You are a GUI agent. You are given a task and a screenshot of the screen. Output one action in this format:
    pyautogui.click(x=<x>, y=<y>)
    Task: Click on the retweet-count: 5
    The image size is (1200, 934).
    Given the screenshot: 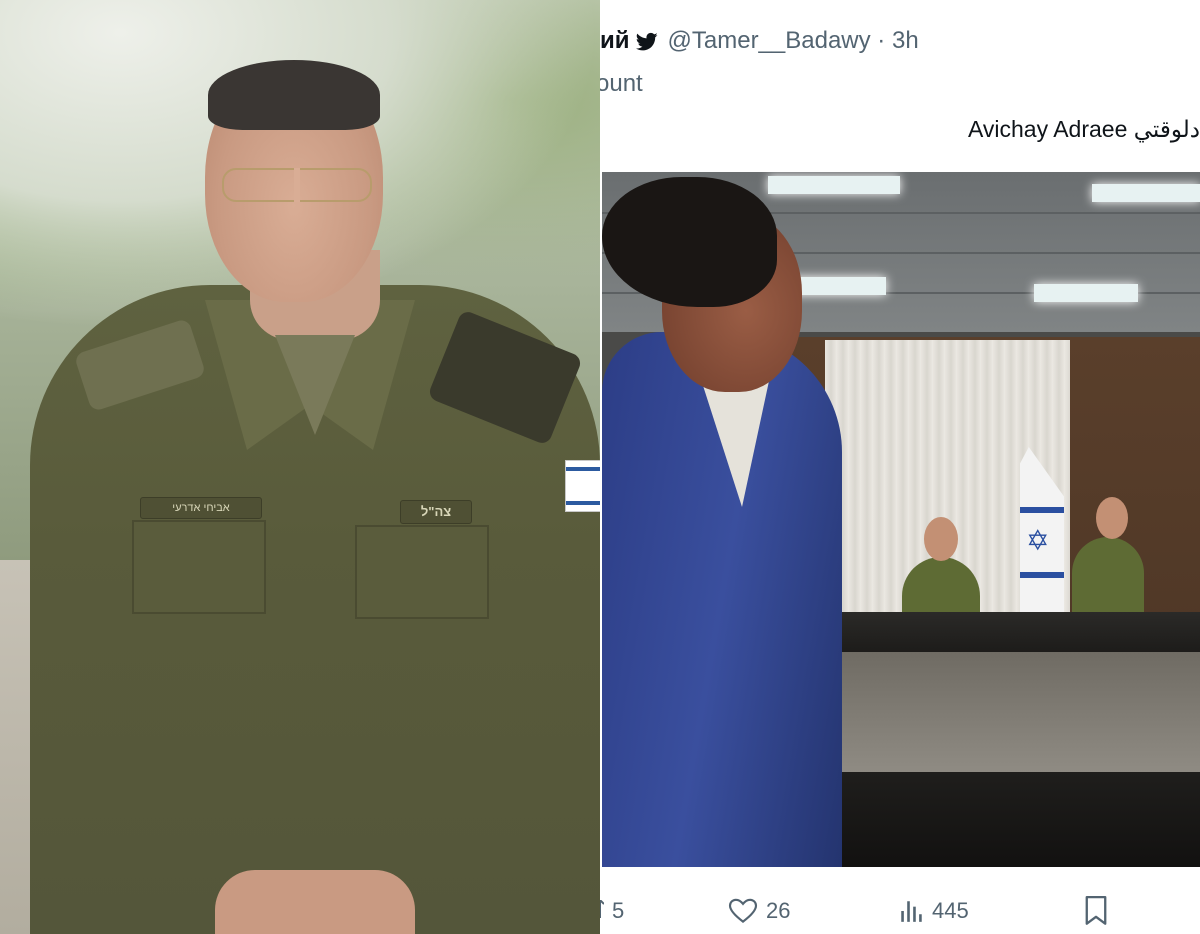 What is the action you would take?
    pyautogui.click(x=618, y=910)
    